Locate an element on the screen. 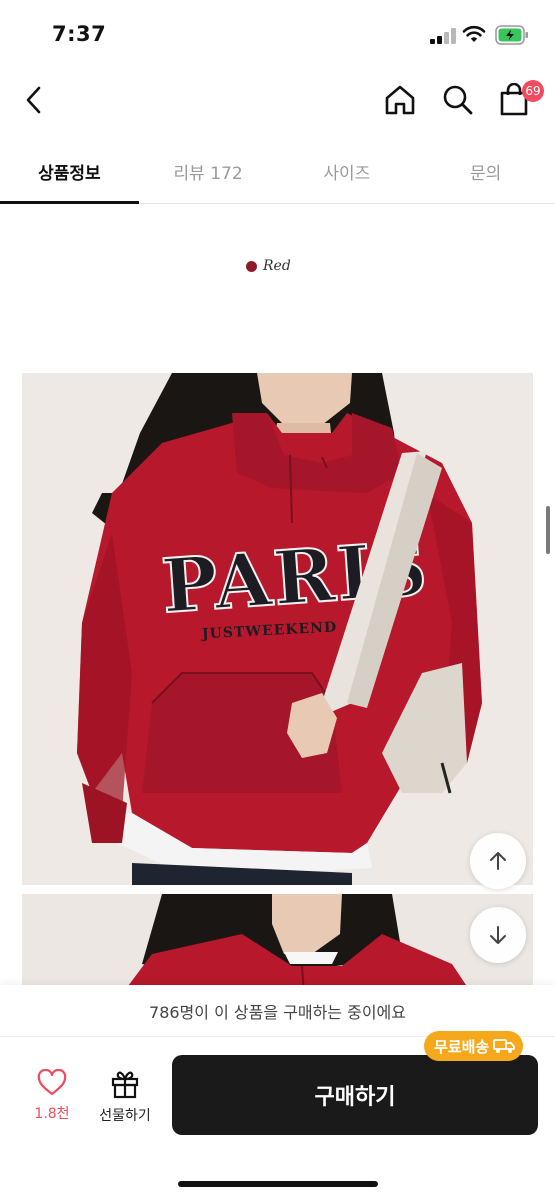 This screenshot has width=555, height=1200. tab-size: 사이즈 is located at coordinates (347, 171).